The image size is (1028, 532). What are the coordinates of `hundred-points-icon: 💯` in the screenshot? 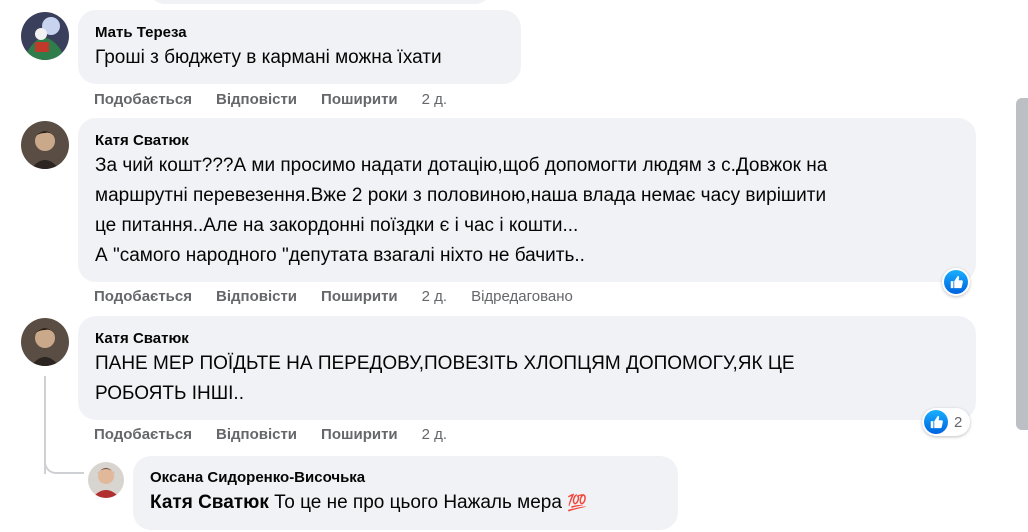 It's located at (577, 503).